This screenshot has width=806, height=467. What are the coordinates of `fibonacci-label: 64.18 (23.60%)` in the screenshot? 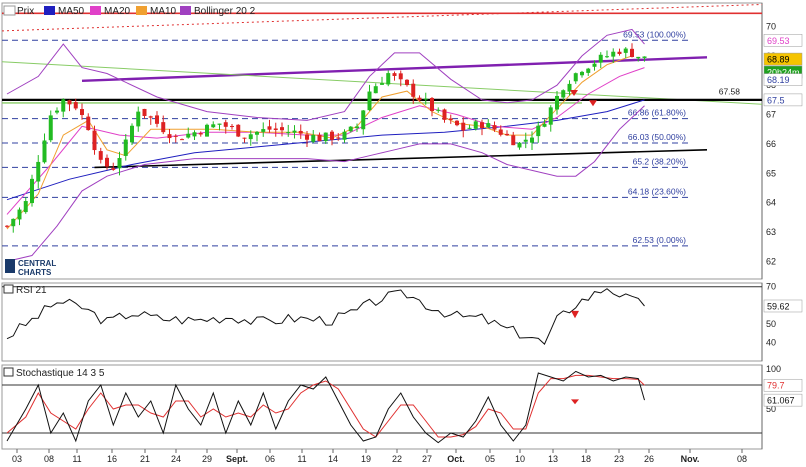 It's located at (657, 191).